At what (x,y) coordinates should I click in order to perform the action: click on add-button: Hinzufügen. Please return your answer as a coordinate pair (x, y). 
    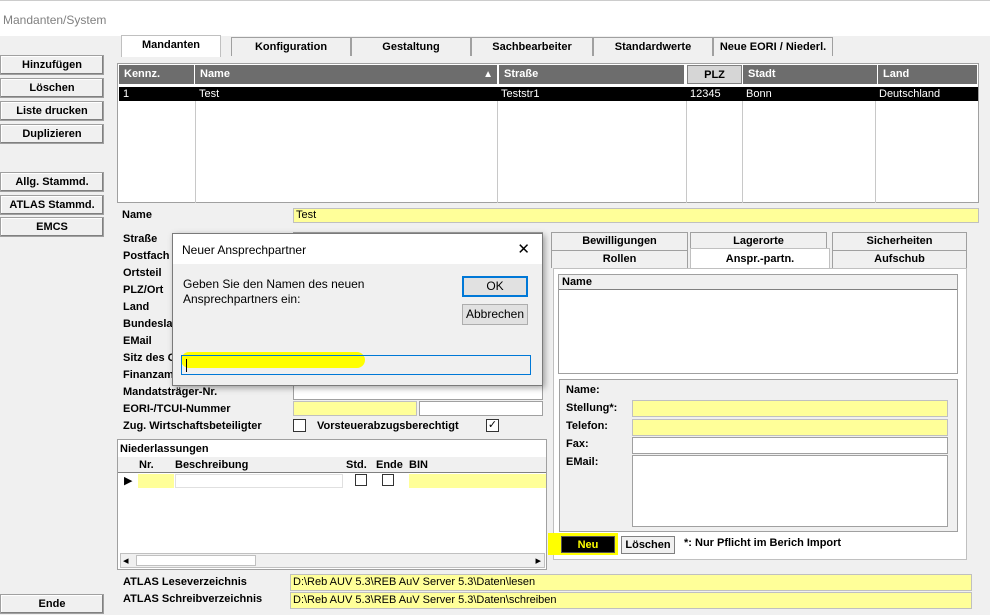
    Looking at the image, I should click on (52, 65).